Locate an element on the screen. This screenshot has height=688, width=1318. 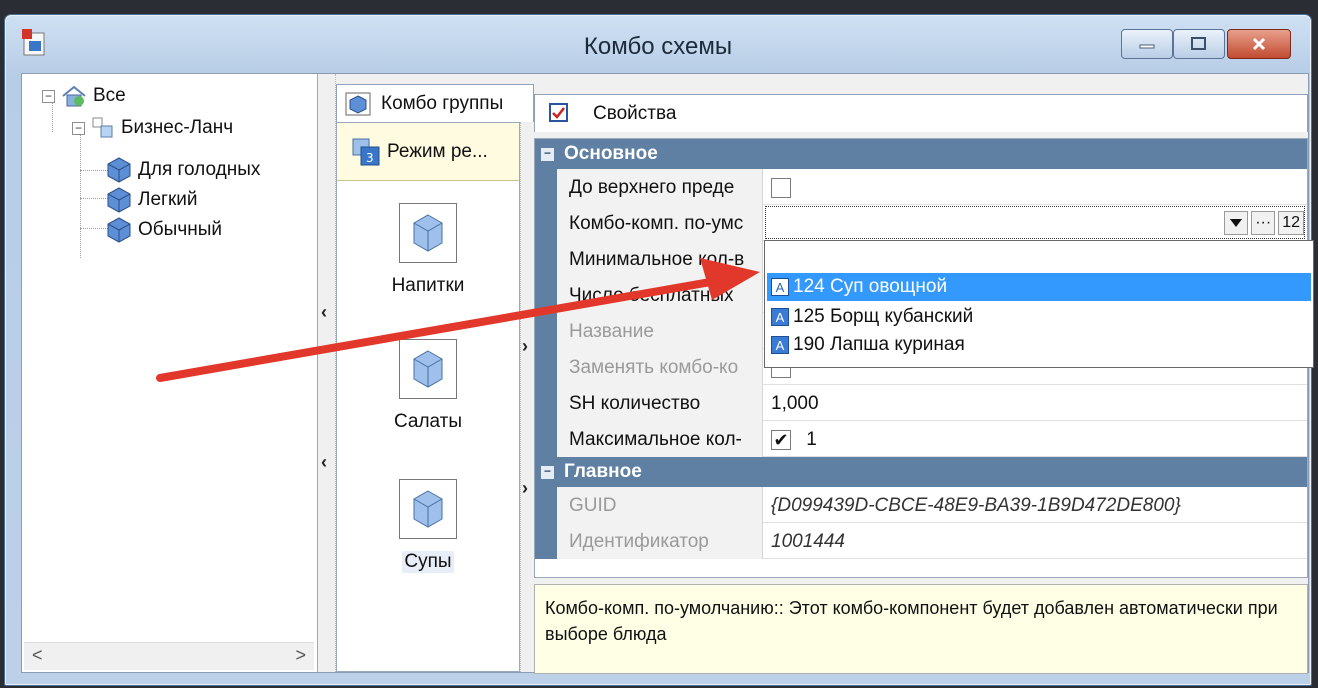
dropdown-option: A 125 Борщ кубанский is located at coordinates (1039, 317).